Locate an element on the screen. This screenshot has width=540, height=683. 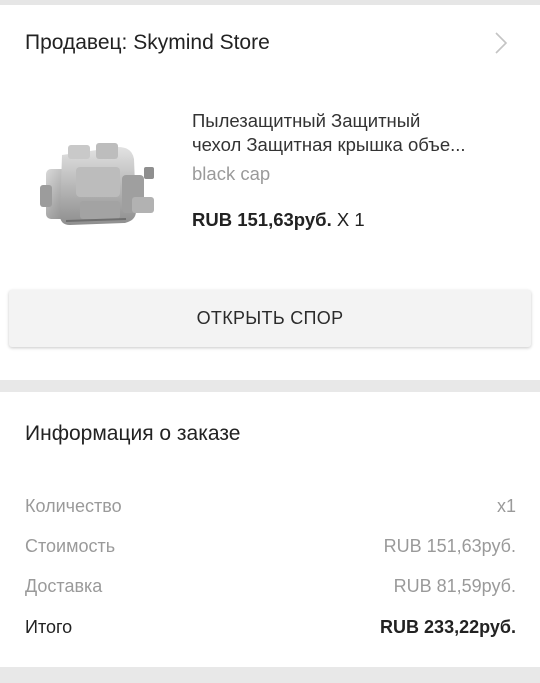
product-price-line: RUB 151,63руб. X 1 is located at coordinates (278, 220).